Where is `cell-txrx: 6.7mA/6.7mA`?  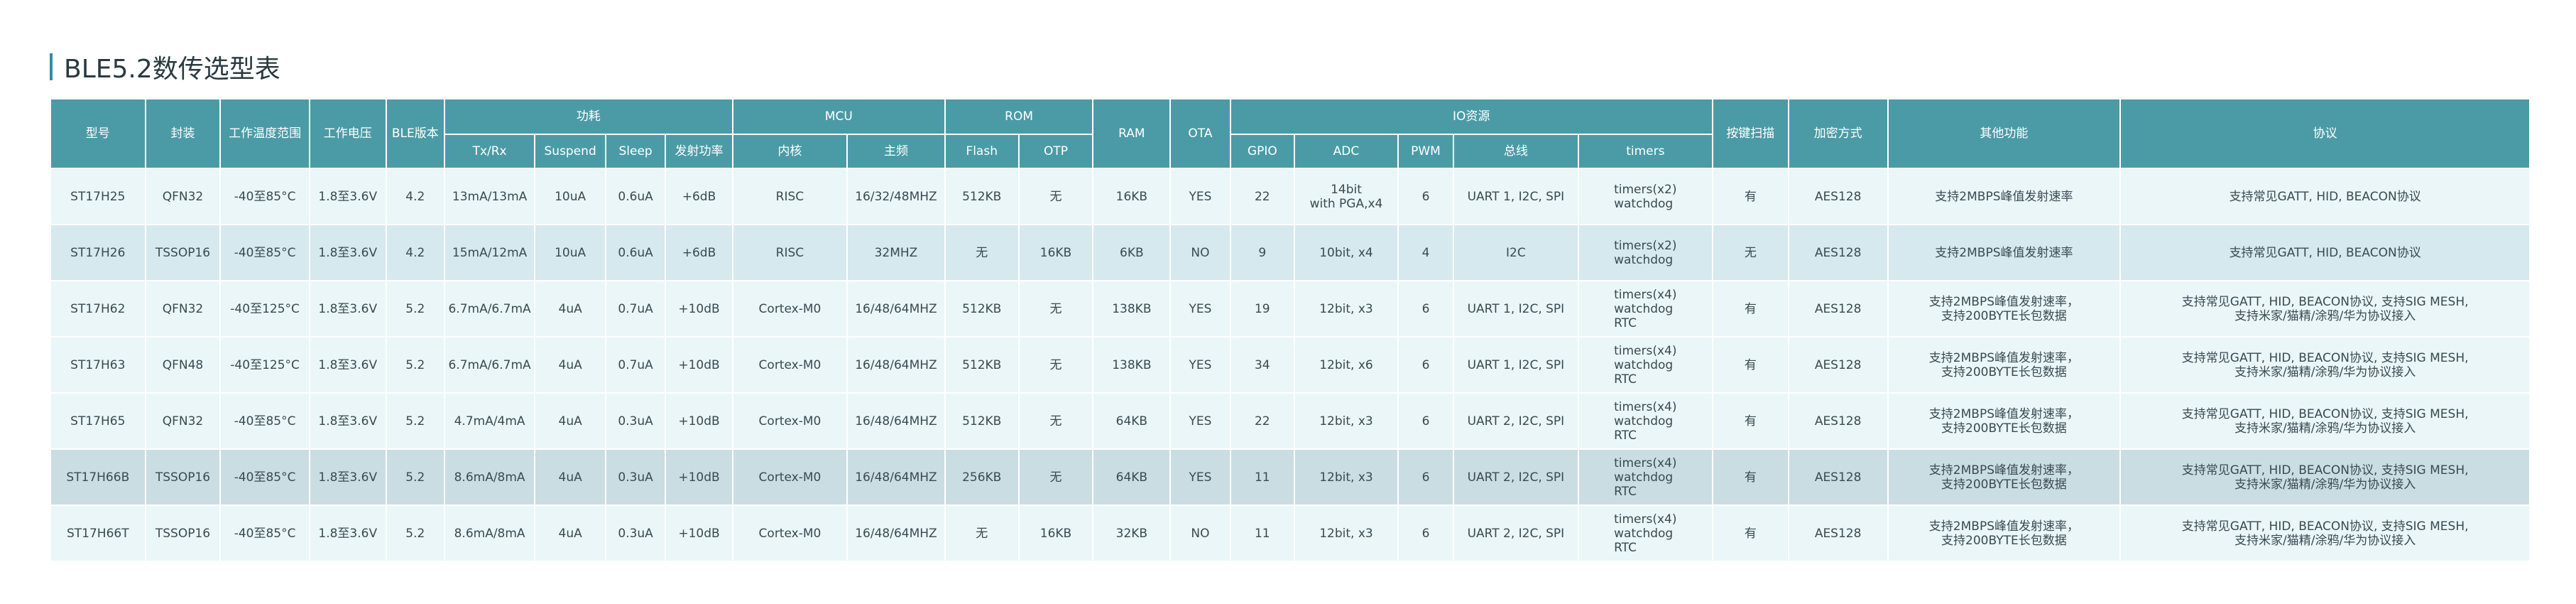
cell-txrx: 6.7mA/6.7mA is located at coordinates (489, 365).